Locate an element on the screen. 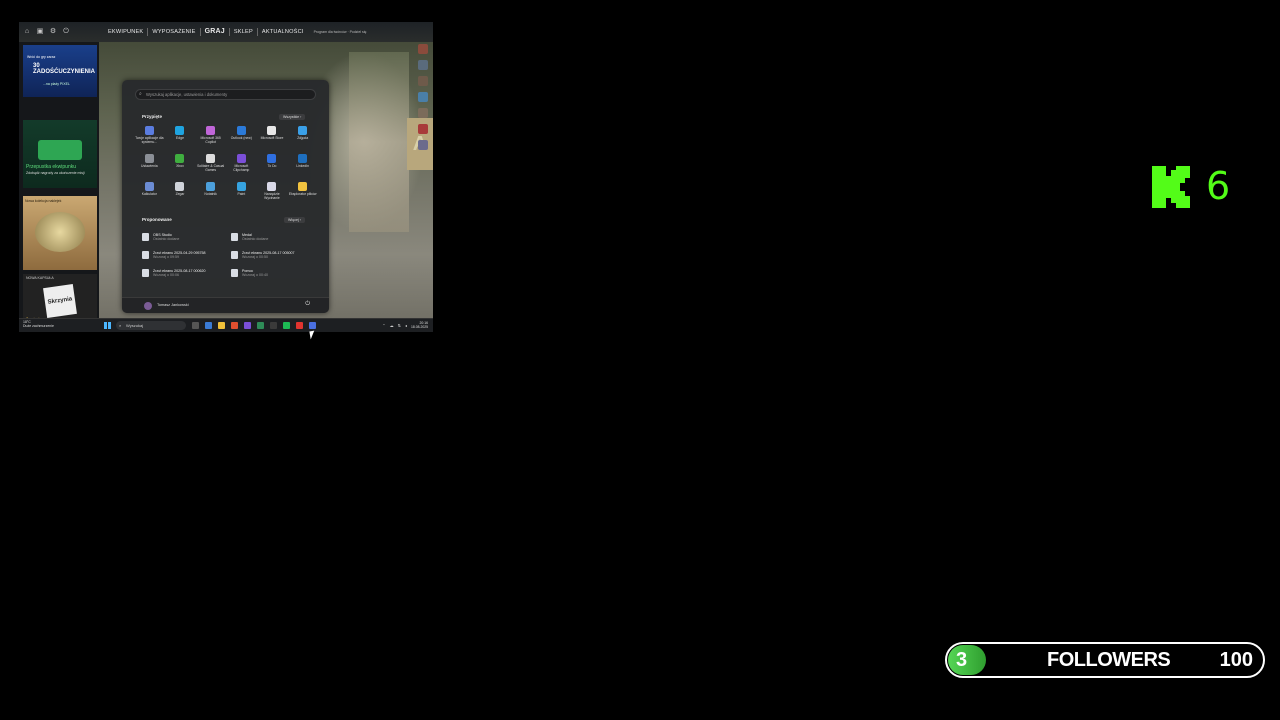  pinned-app: Microsoft 365 Copilot is located at coordinates (210, 138).